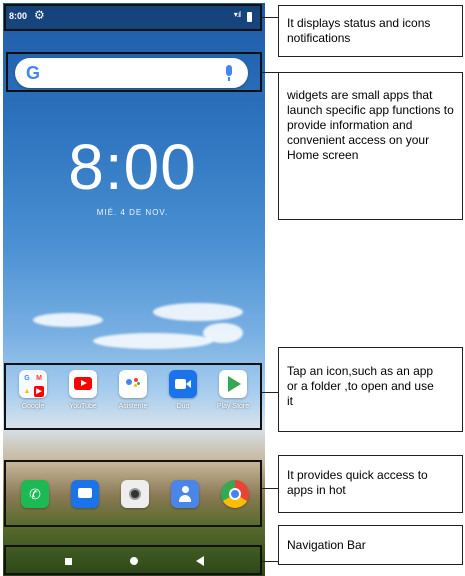  Describe the element at coordinates (357, 482) in the screenshot. I see `annotation-hotseat-text: It provides quick access to apps in hot` at that location.